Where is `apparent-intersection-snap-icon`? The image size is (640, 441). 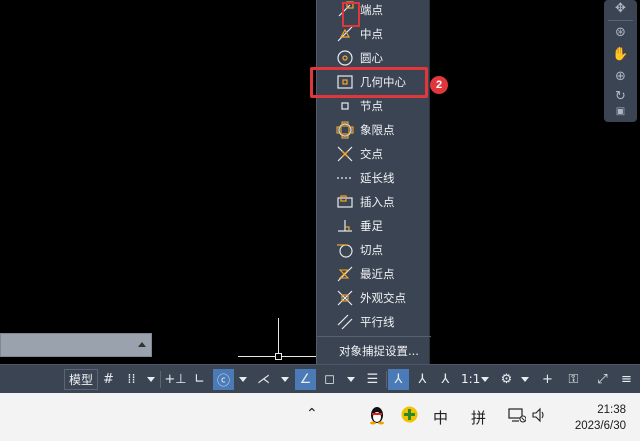 apparent-intersection-snap-icon is located at coordinates (345, 298).